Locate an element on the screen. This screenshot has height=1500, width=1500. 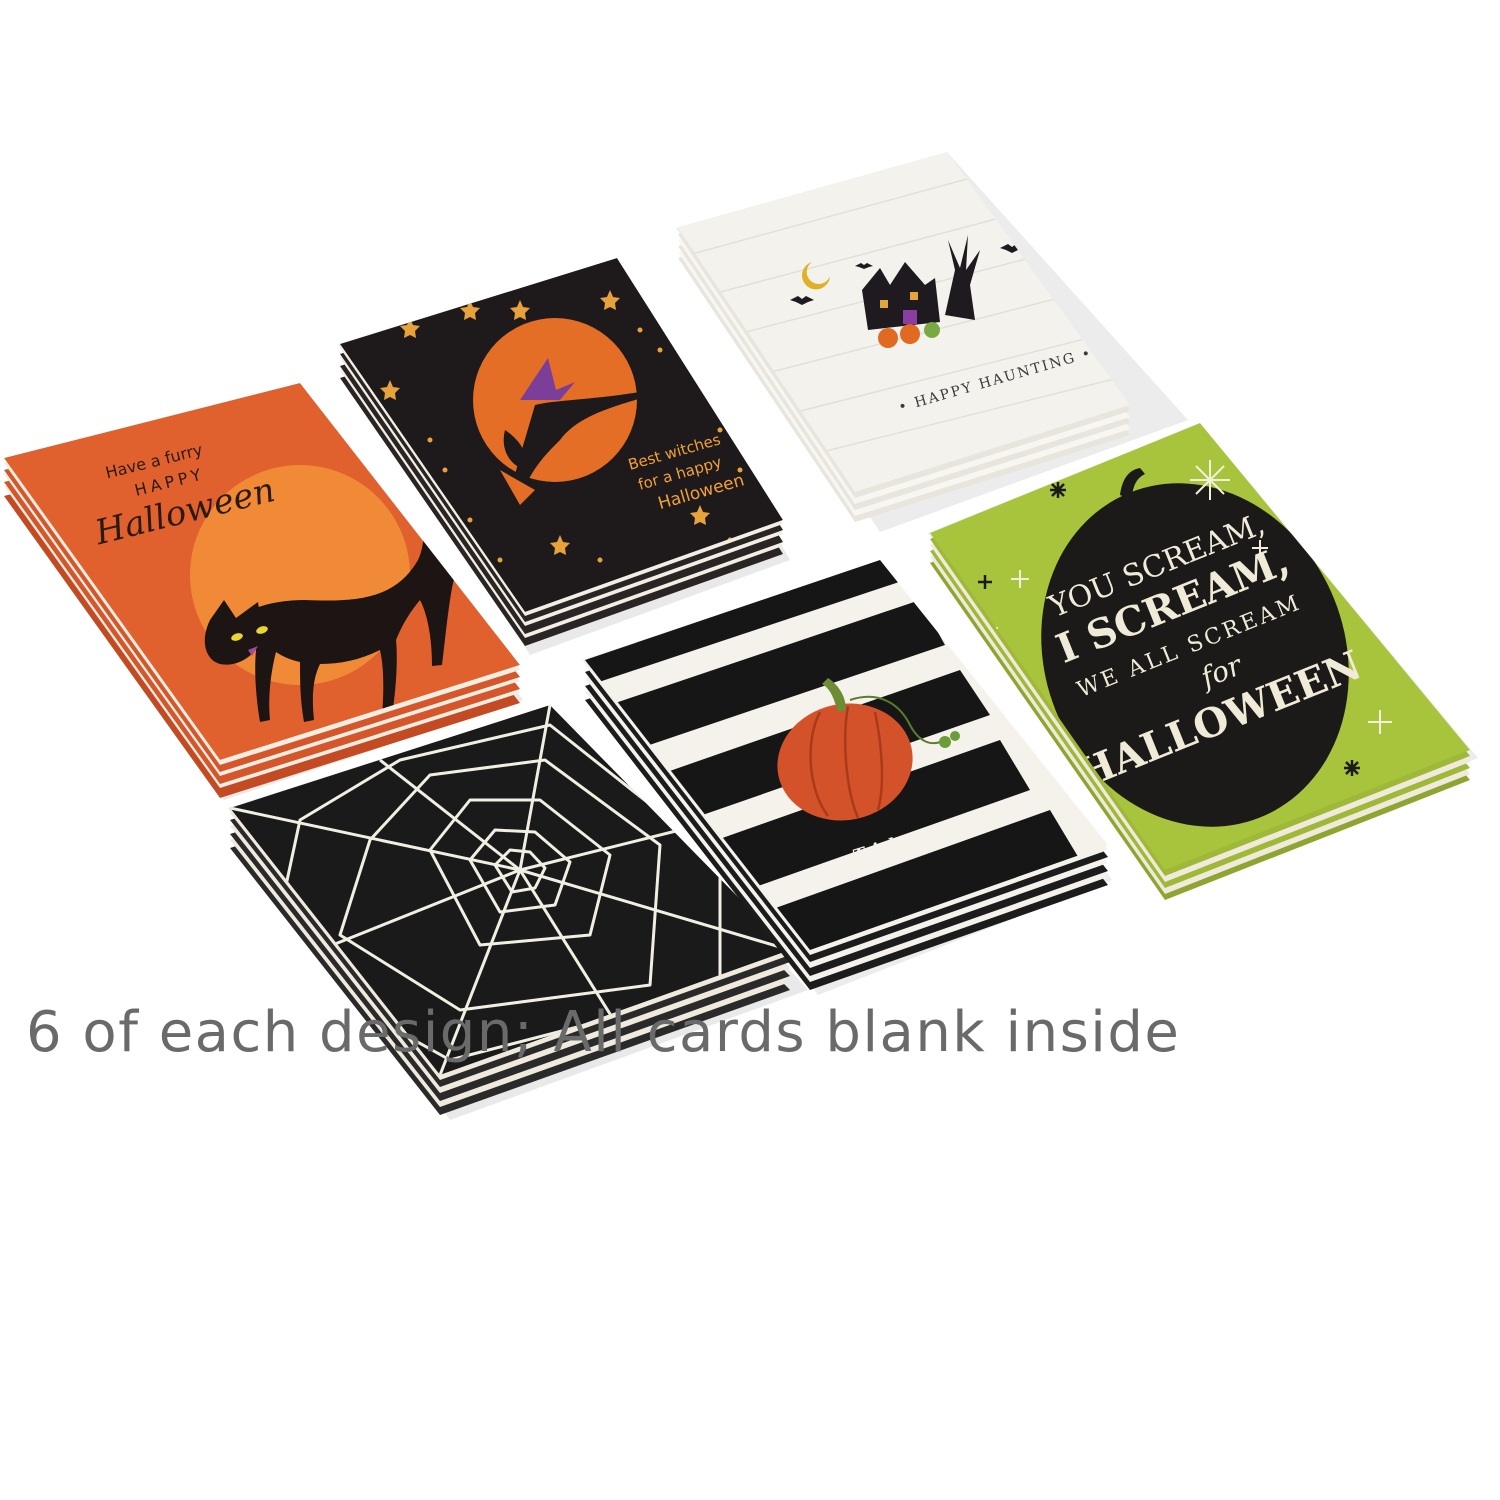
product-caption: 6 of each design; All cards blank inside is located at coordinates (603, 1032).